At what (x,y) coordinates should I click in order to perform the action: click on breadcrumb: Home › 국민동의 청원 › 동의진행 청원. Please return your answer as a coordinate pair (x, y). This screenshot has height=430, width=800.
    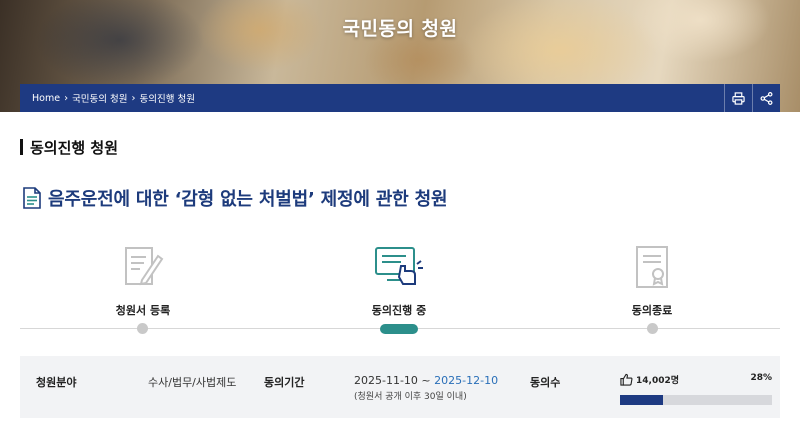
    Looking at the image, I should click on (113, 98).